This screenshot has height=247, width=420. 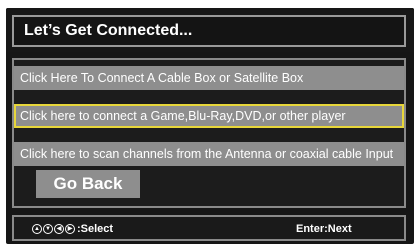 What do you see at coordinates (37, 229) in the screenshot?
I see `up-arrow-icon: ▲` at bounding box center [37, 229].